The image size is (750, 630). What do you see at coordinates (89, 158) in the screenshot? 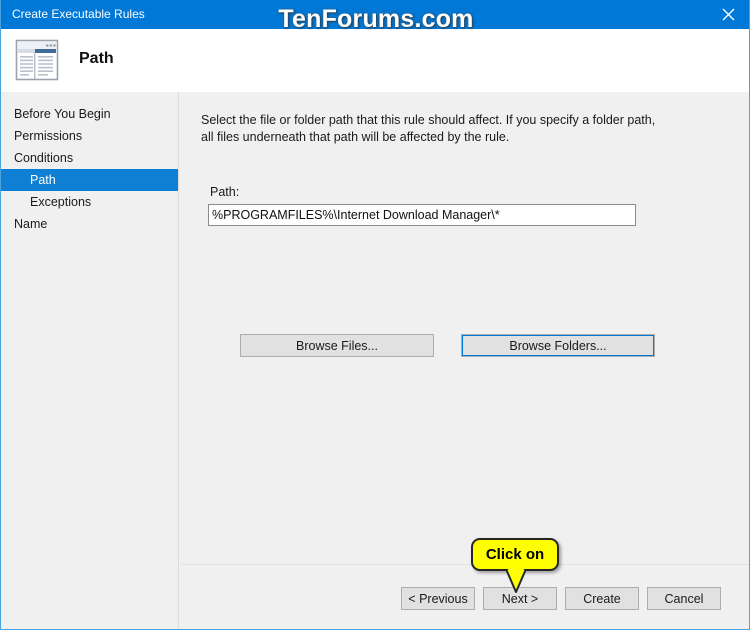
I see `sidebar-item-conditions: Conditions` at bounding box center [89, 158].